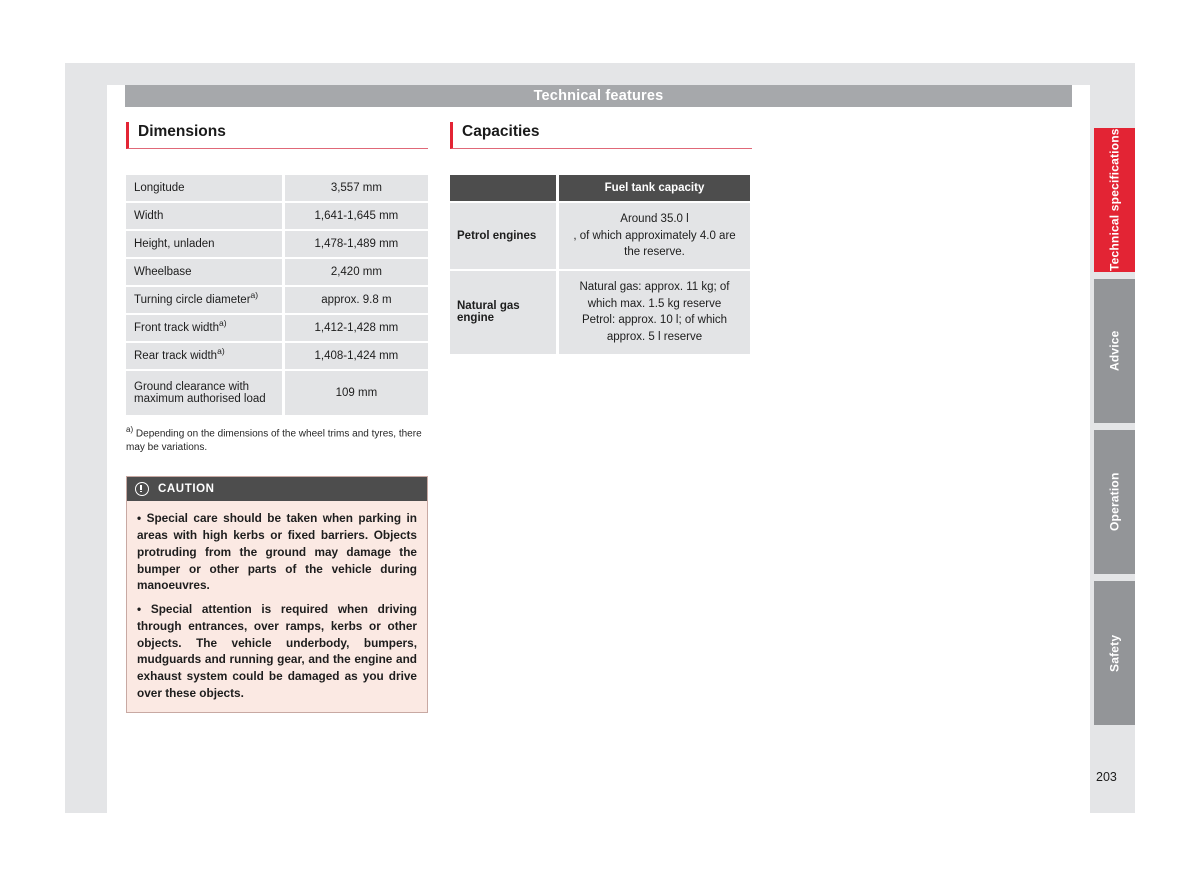 The image size is (1200, 884). I want to click on section-heading-dimensions-label: Dimensions, so click(182, 131).